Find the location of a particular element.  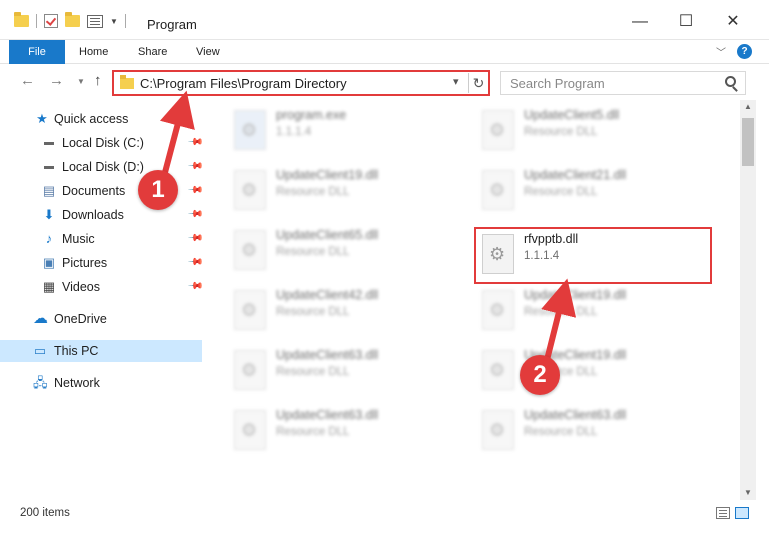

chevron-down-icon: ▼ is located at coordinates (114, 21).